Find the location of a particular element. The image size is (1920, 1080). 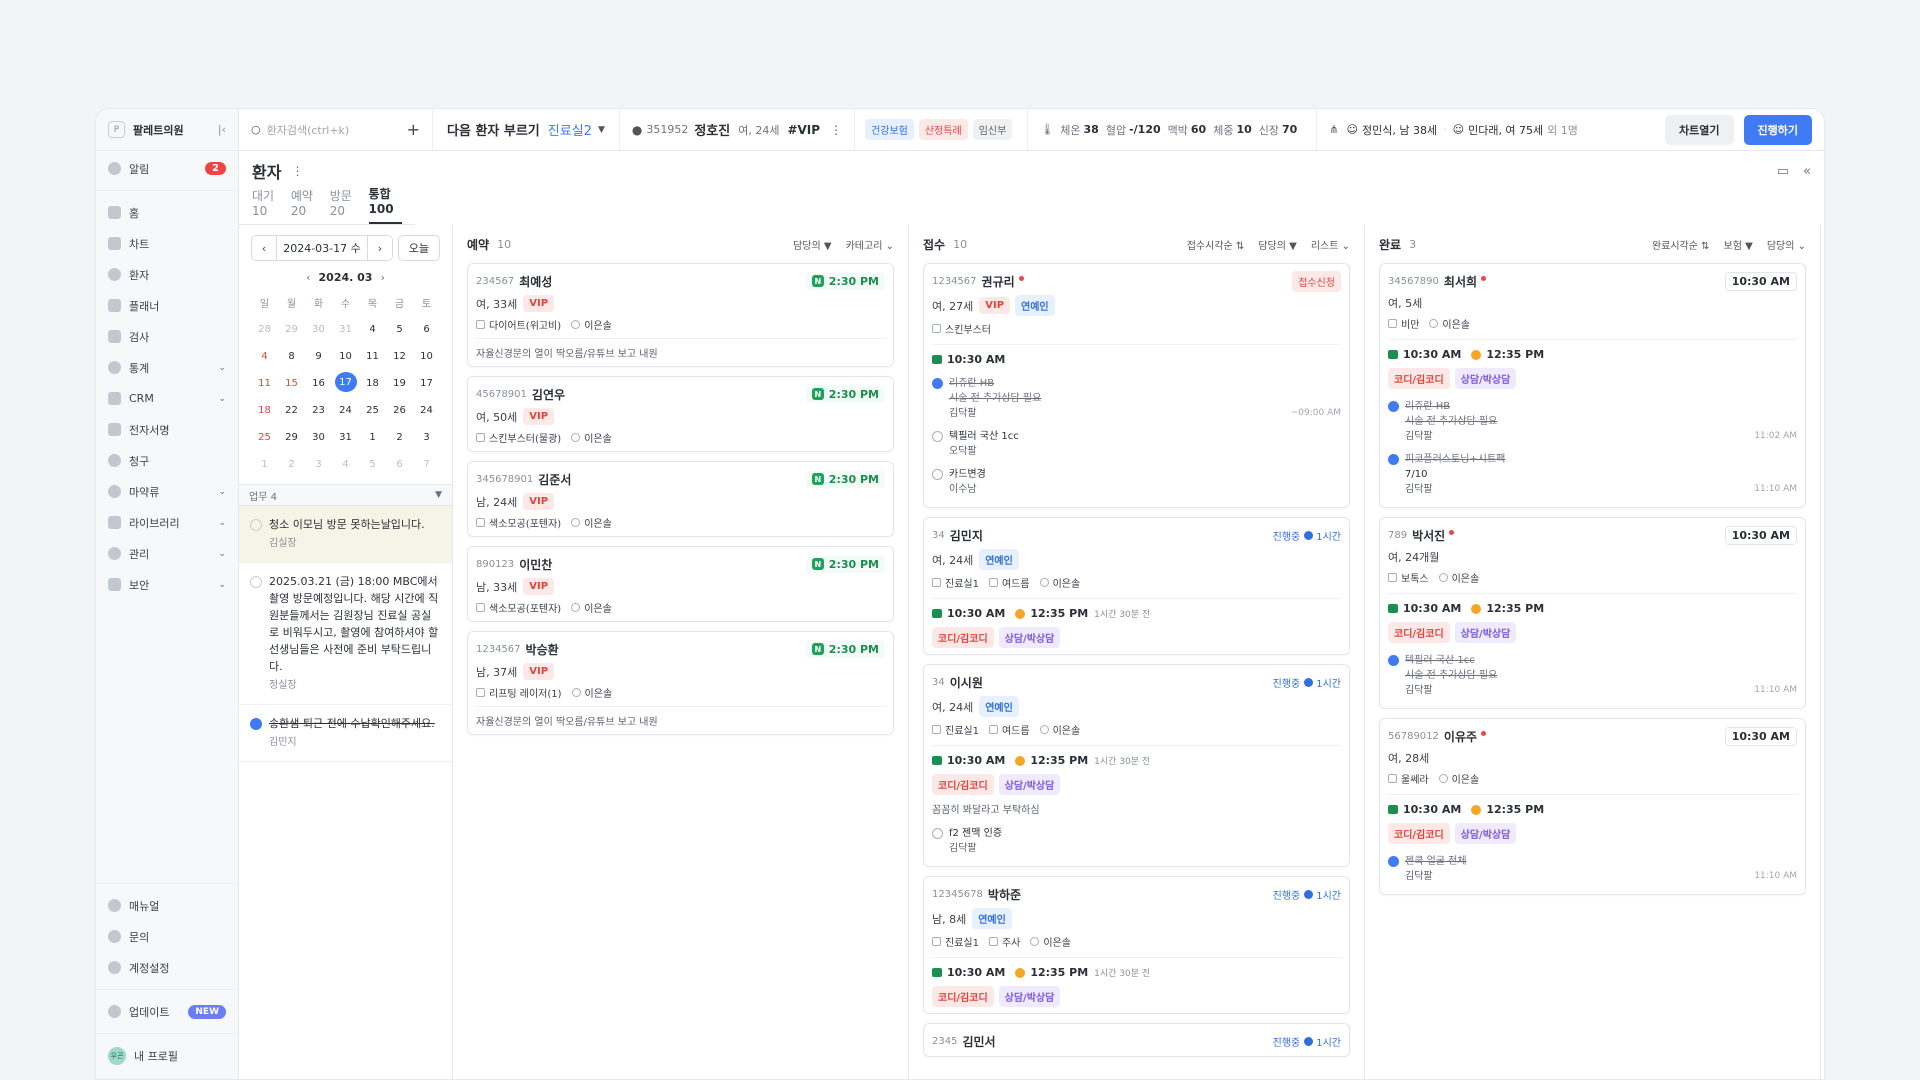

sidebar-item-inquiry: 문의 is located at coordinates (167, 936).